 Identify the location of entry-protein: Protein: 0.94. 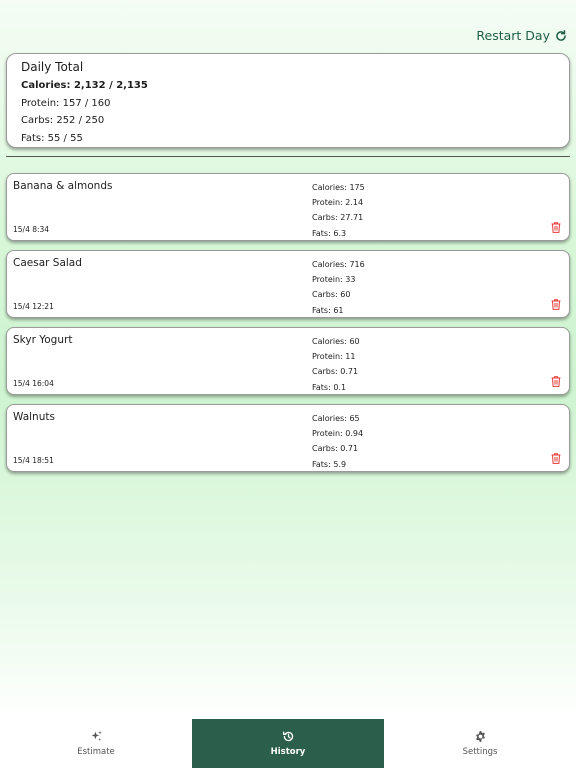
(338, 434).